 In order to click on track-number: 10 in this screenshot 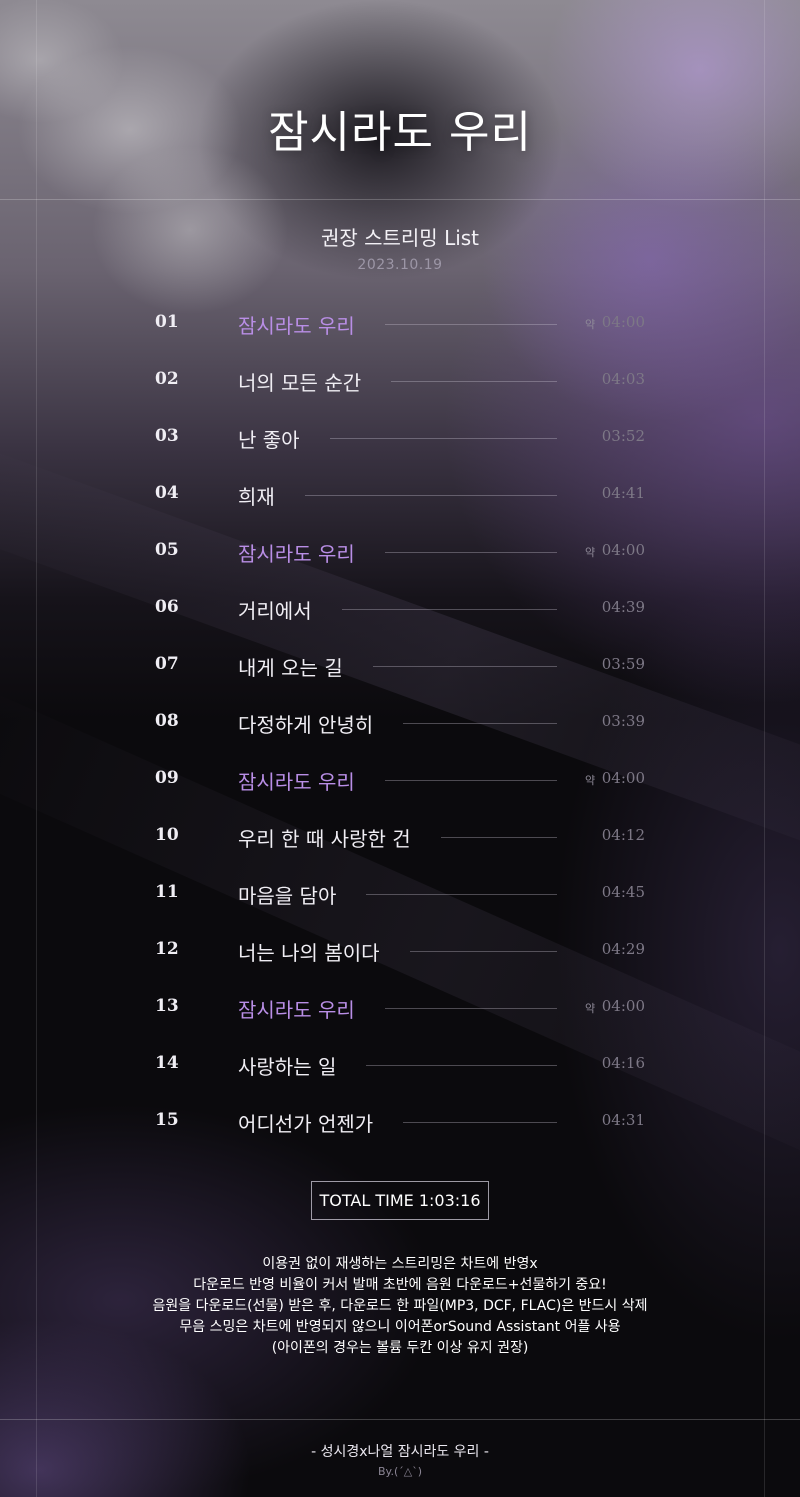, I will do `click(167, 835)`.